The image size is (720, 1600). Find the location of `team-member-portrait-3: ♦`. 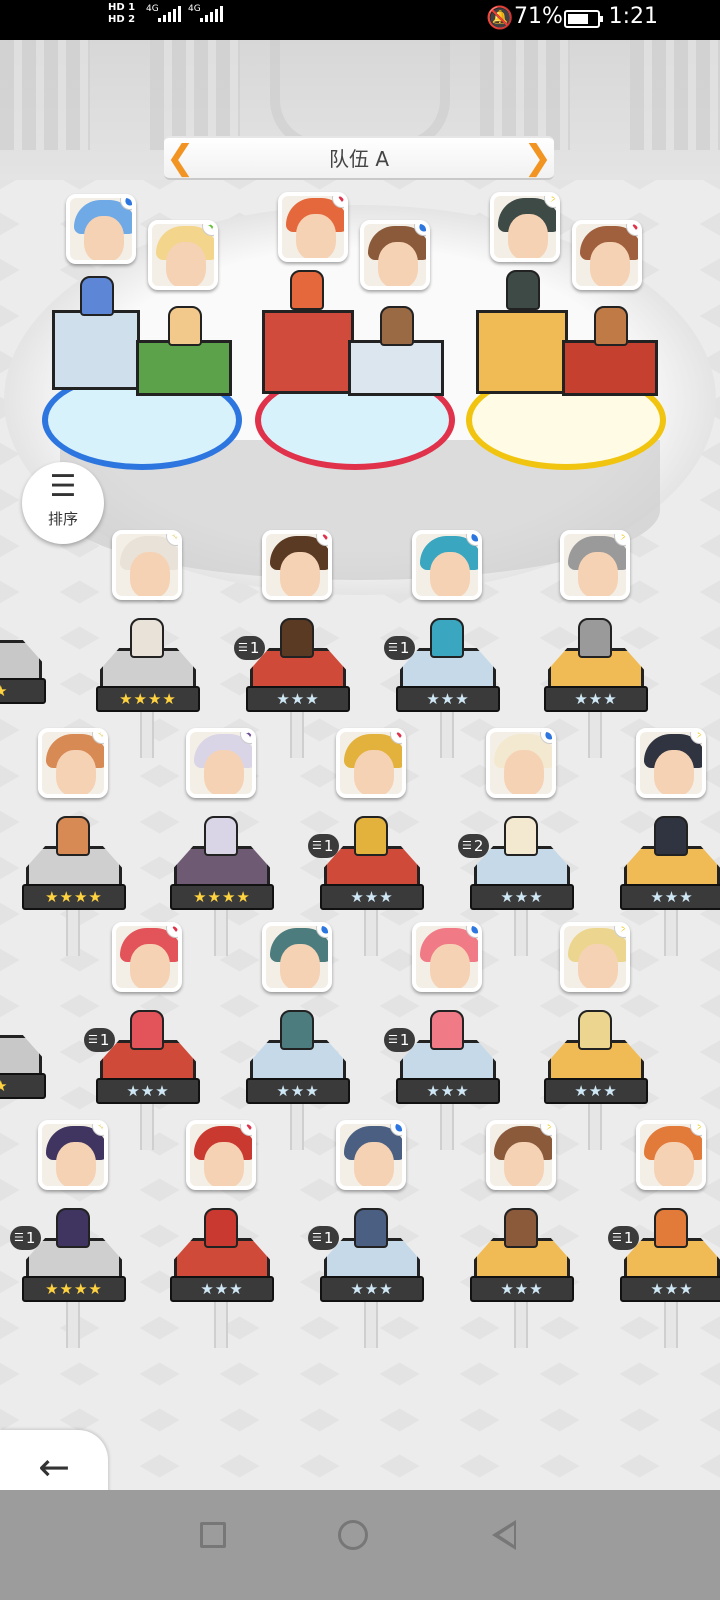

team-member-portrait-3: ♦ is located at coordinates (313, 227).